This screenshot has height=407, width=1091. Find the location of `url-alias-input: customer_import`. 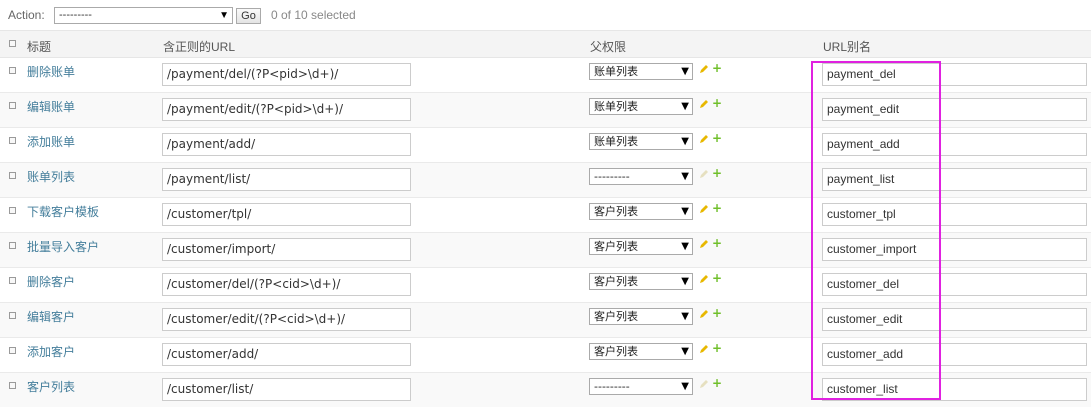

url-alias-input: customer_import is located at coordinates (954, 249).